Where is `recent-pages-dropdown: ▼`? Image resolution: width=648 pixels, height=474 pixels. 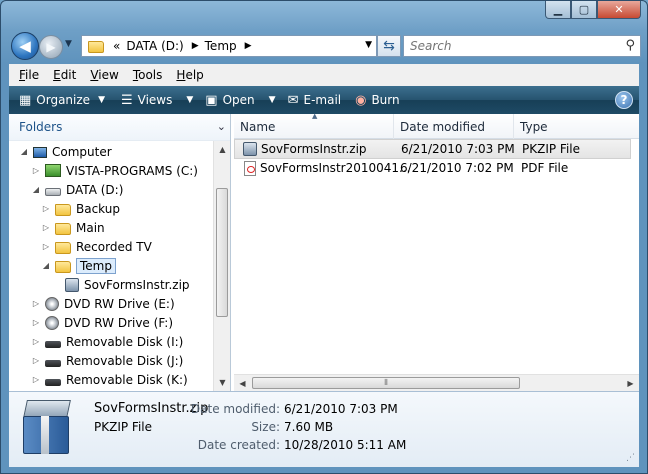
recent-pages-dropdown: ▼ is located at coordinates (68, 44).